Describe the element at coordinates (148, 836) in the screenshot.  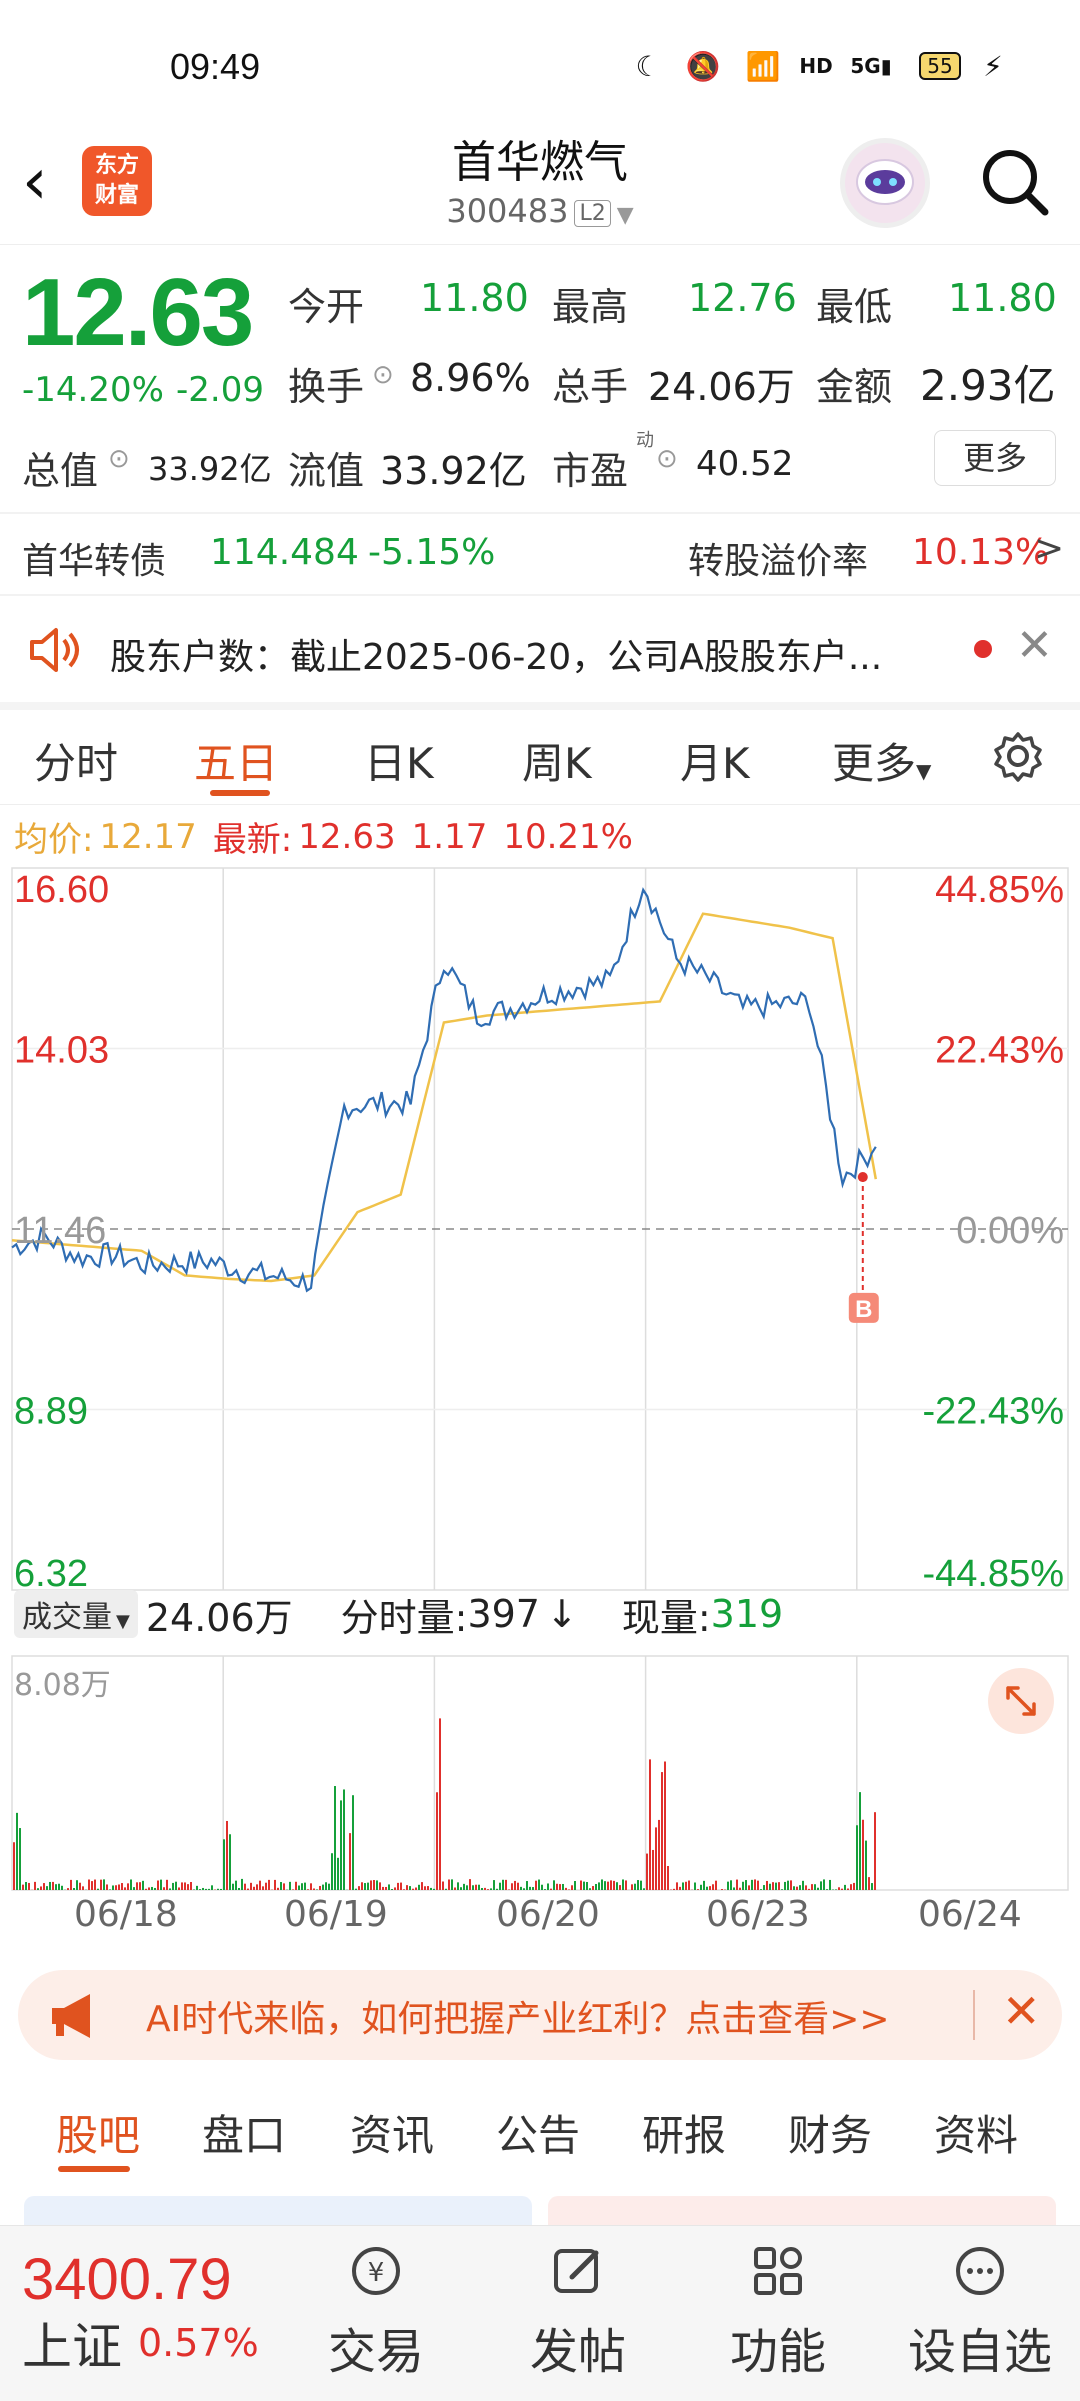
I see `avg-value: 12.17` at that location.